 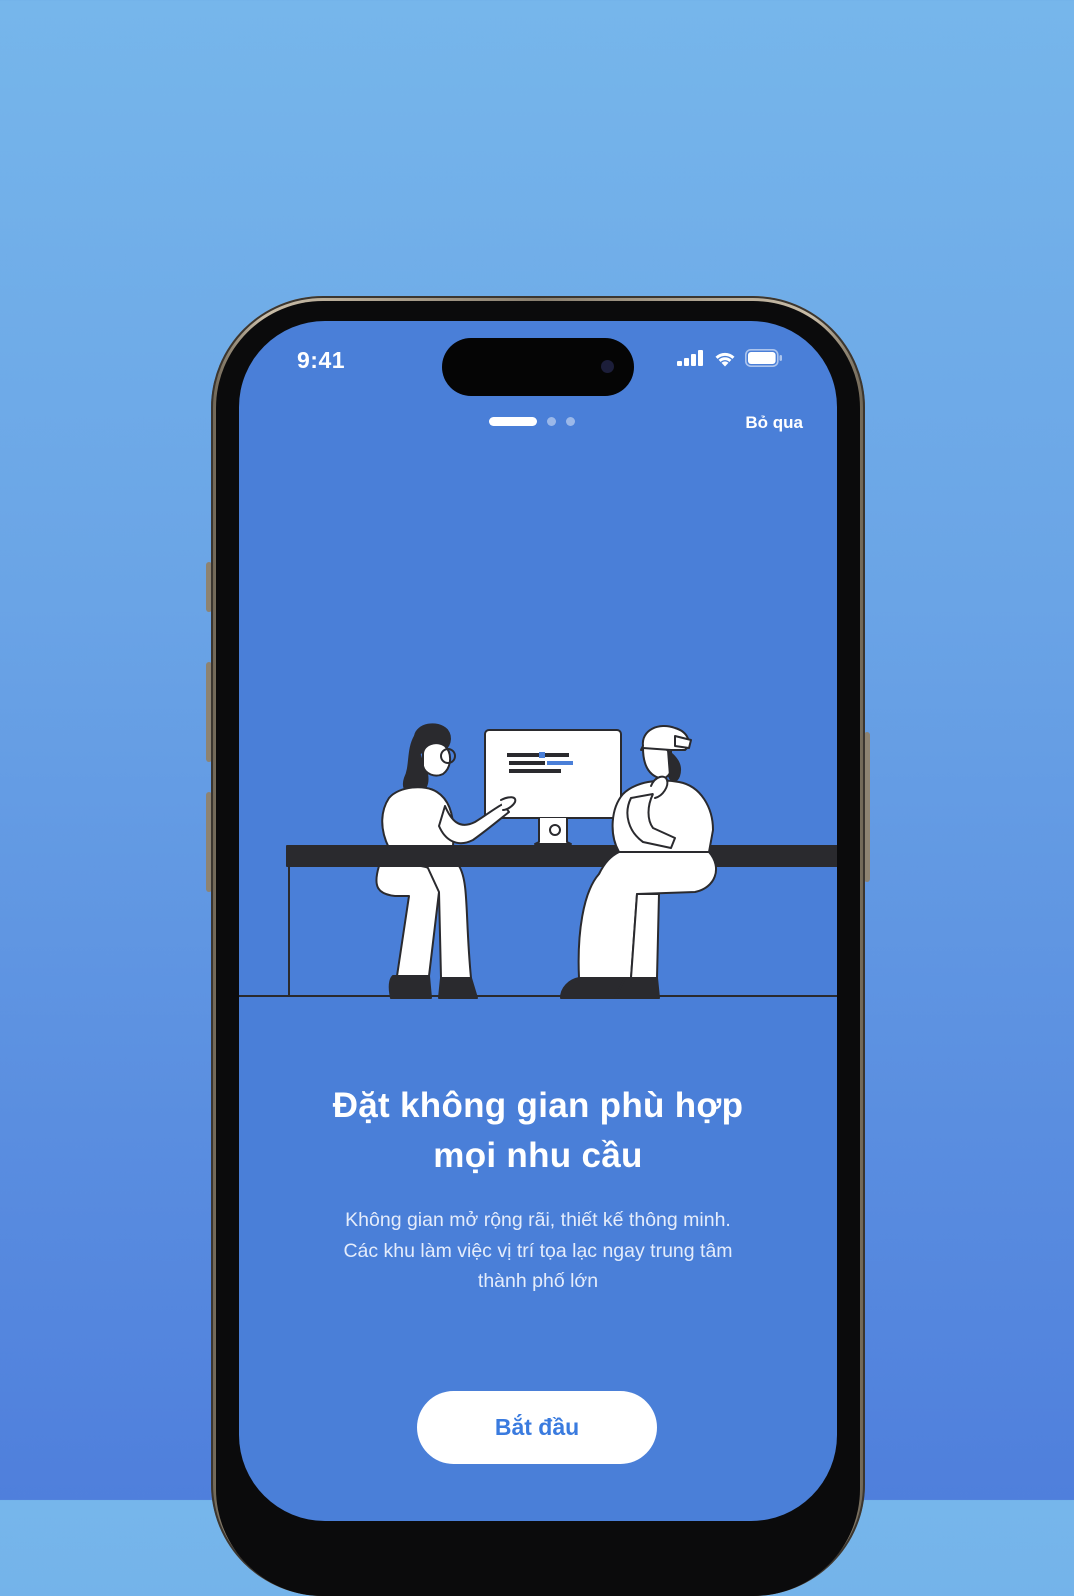 What do you see at coordinates (774, 423) in the screenshot?
I see `skip-button: Bỏ qua` at bounding box center [774, 423].